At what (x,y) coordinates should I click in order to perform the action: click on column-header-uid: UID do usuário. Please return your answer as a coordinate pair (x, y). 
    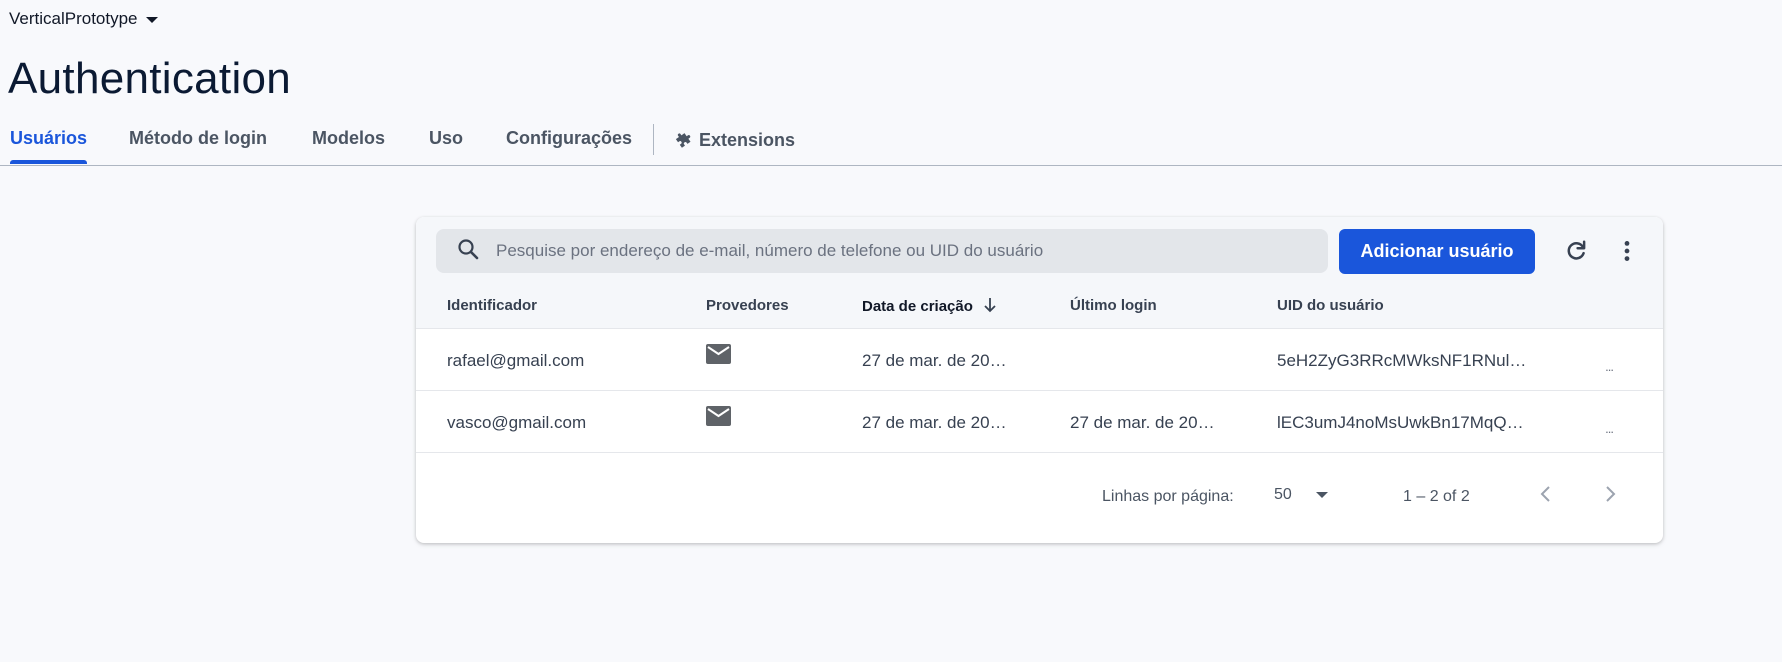
    Looking at the image, I should click on (1330, 305).